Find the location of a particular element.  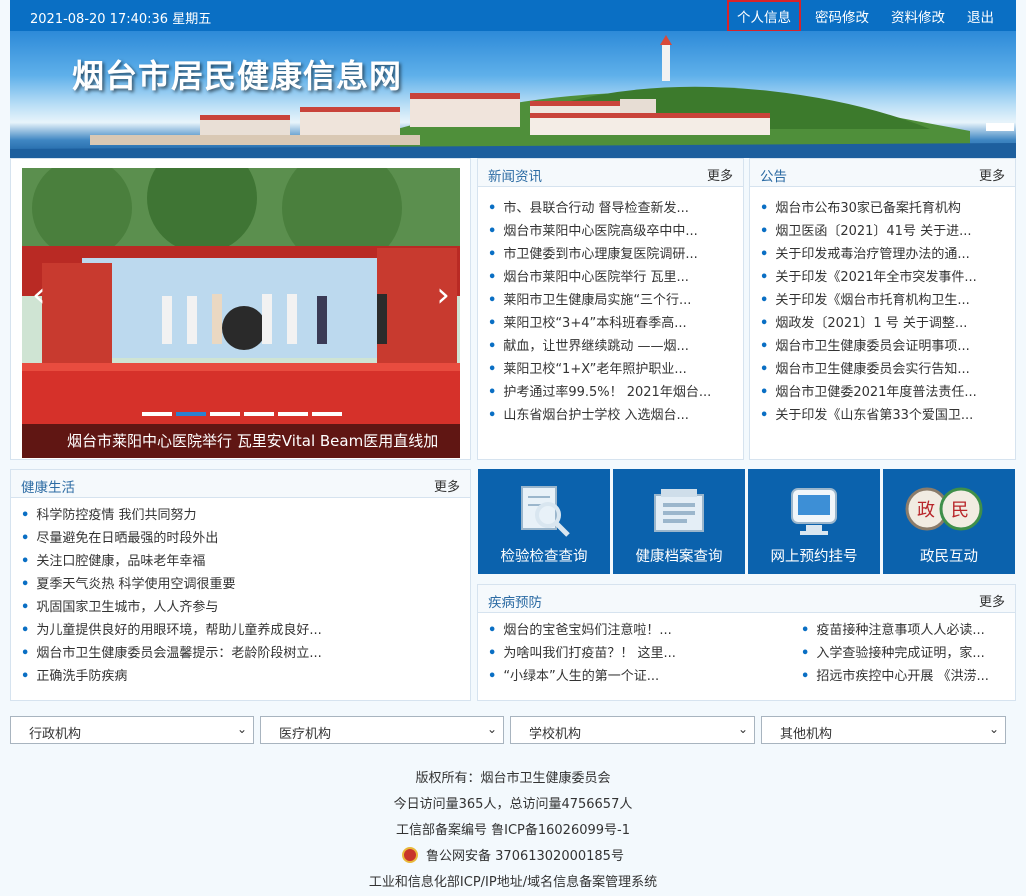

health-more-link: 更多 is located at coordinates (447, 485).